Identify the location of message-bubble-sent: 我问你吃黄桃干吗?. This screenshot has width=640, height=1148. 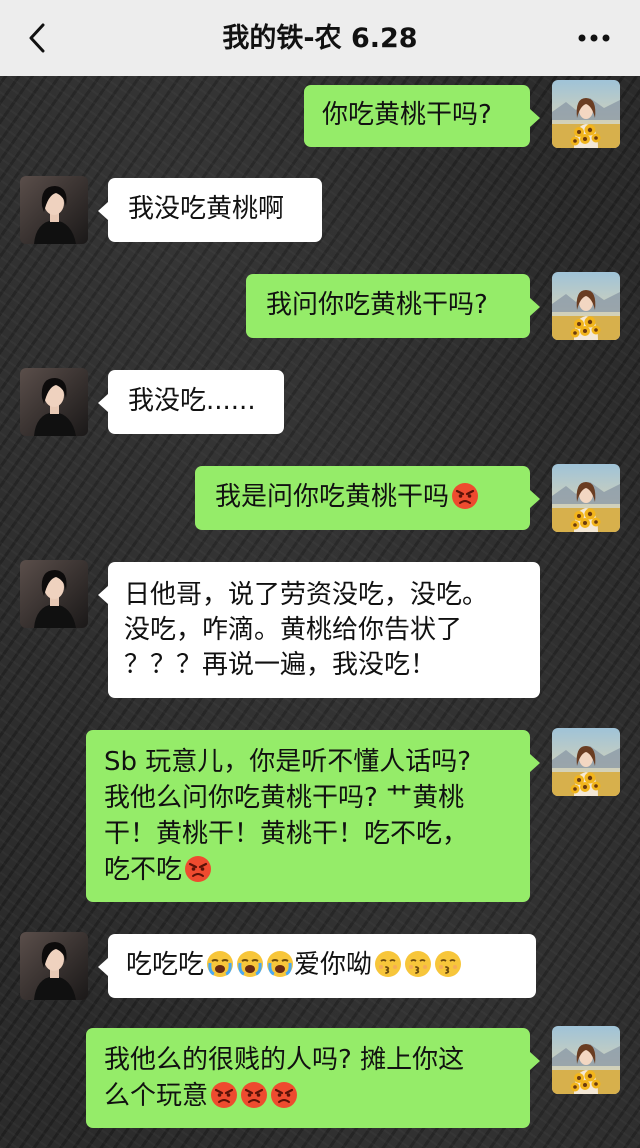
(393, 306).